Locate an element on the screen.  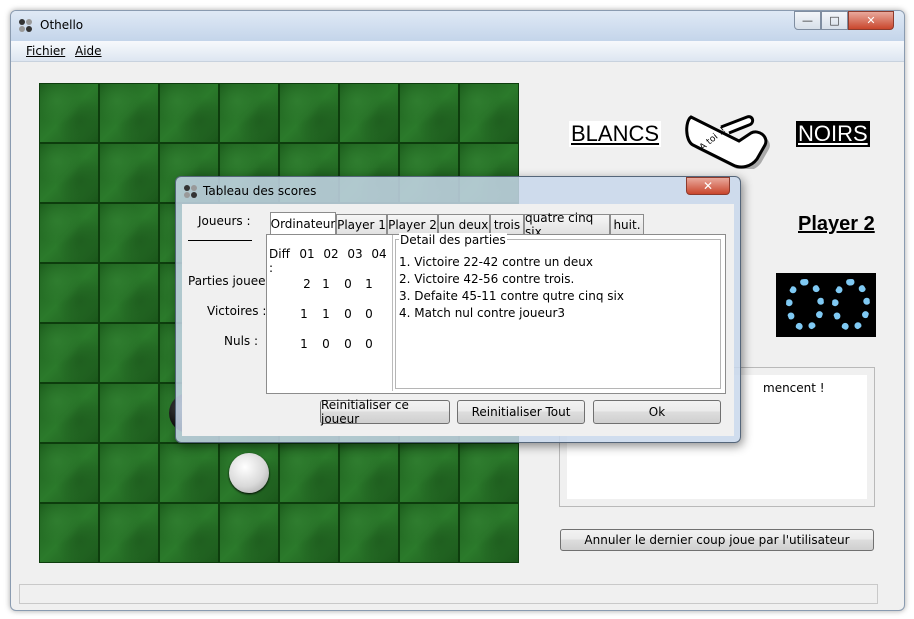
message-text: mencent ! is located at coordinates (794, 388).